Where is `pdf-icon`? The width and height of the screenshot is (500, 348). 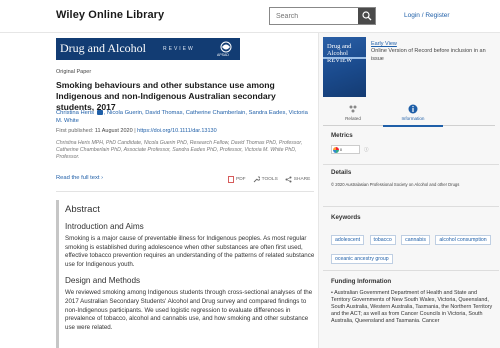 pdf-icon is located at coordinates (231, 179).